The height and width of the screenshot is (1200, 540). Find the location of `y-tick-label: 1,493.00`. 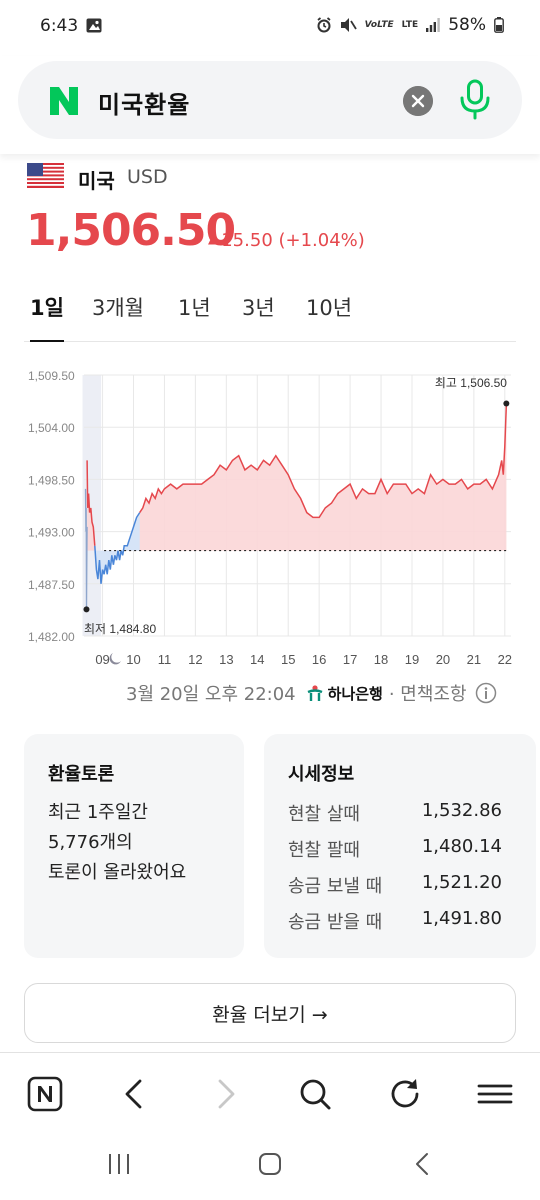

y-tick-label: 1,493.00 is located at coordinates (51, 533).